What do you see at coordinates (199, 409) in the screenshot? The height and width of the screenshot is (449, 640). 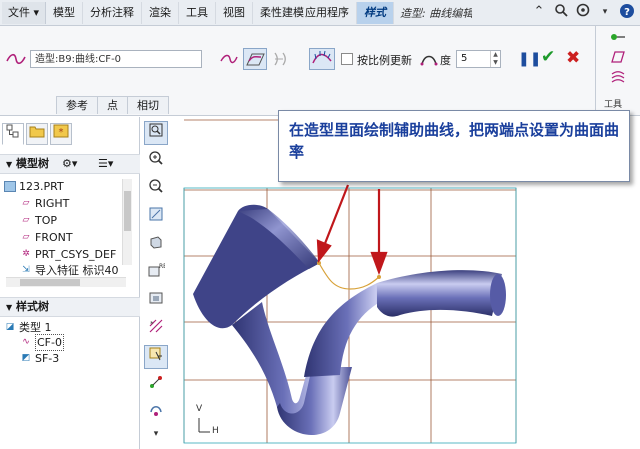 I see `axis-v-label: V` at bounding box center [199, 409].